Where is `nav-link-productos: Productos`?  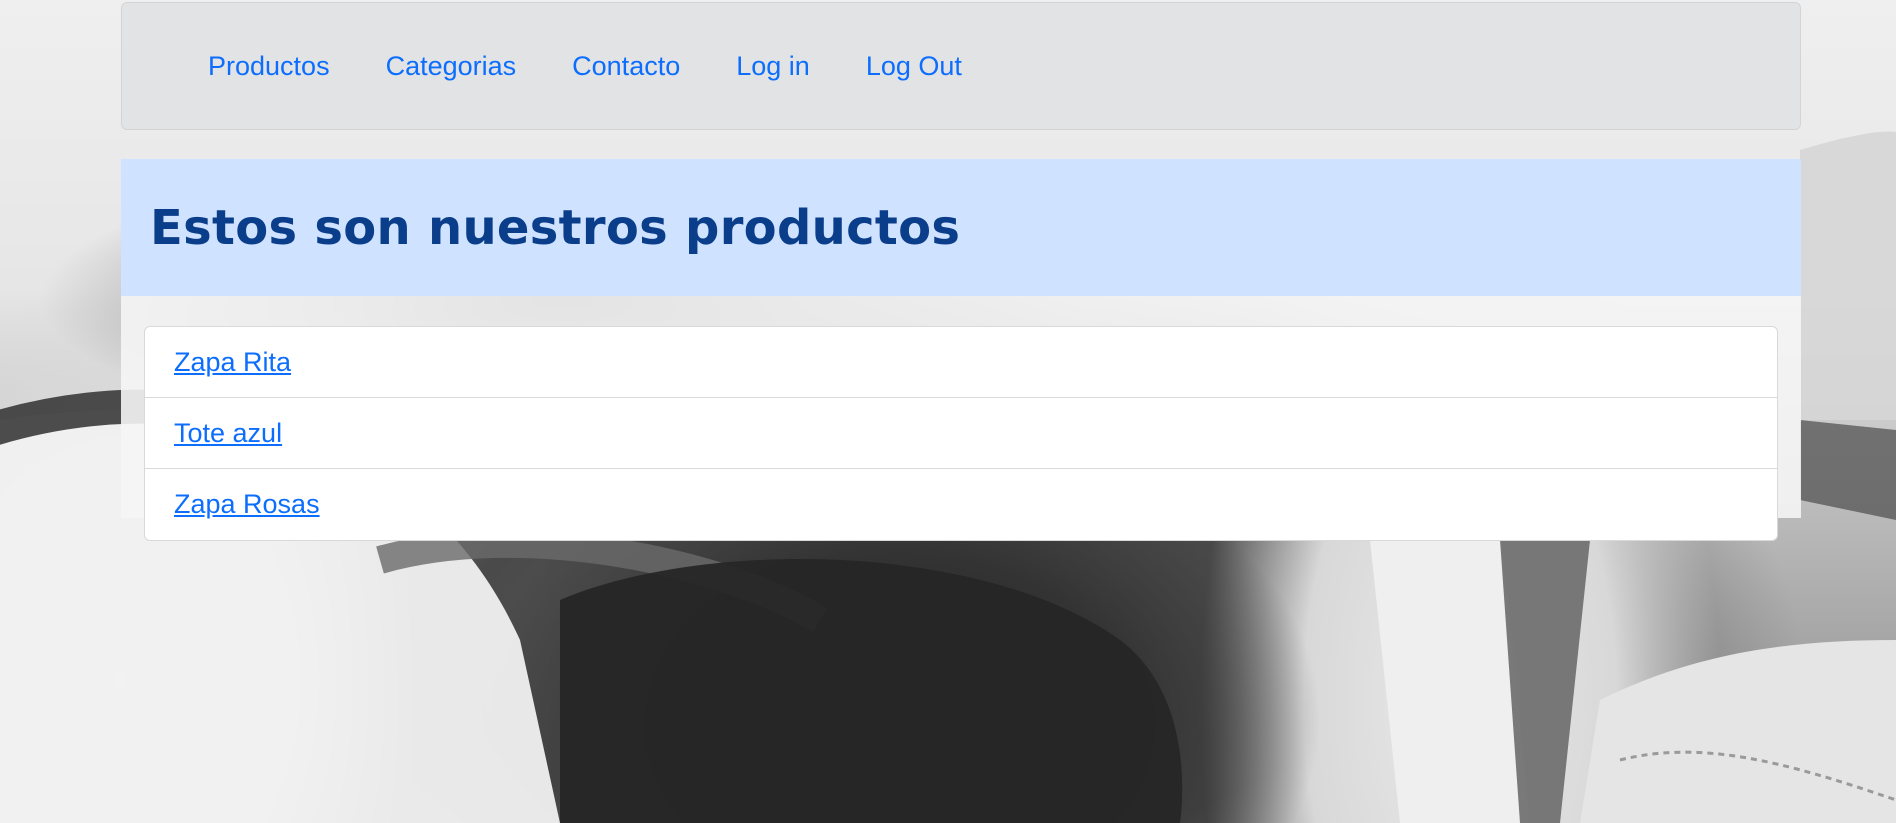
nav-link-productos: Productos is located at coordinates (269, 66).